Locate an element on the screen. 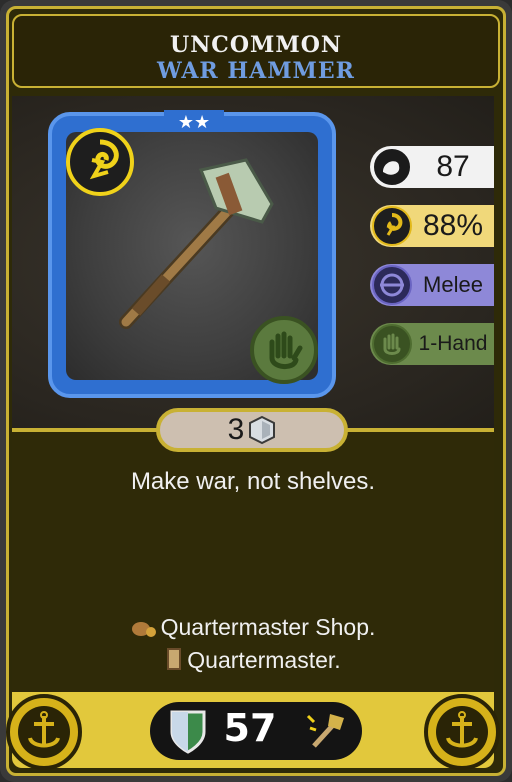 The image size is (512, 782). cost-badge: 3 is located at coordinates (252, 430).